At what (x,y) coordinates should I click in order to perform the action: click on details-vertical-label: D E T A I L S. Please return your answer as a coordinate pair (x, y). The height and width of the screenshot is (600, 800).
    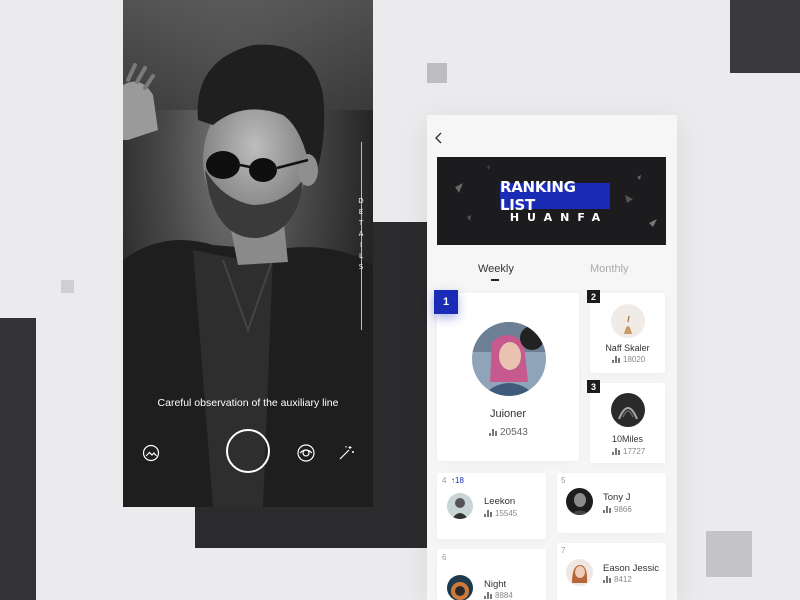
    Looking at the image, I should click on (361, 234).